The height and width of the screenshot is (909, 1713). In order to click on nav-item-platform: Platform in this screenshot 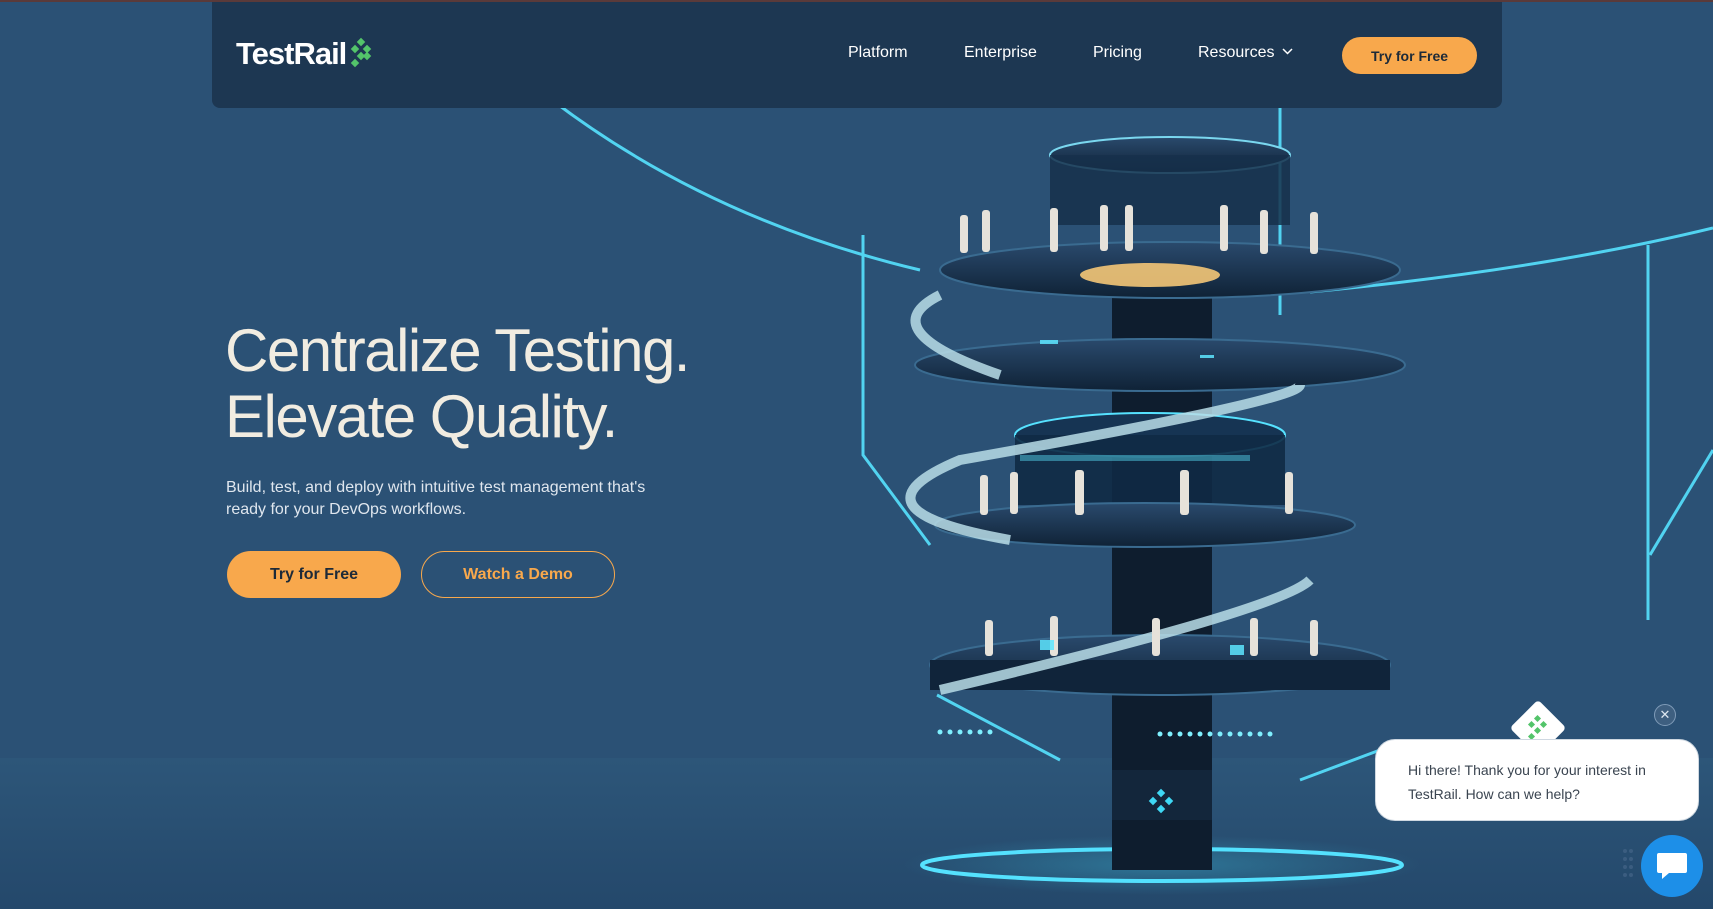, I will do `click(878, 53)`.